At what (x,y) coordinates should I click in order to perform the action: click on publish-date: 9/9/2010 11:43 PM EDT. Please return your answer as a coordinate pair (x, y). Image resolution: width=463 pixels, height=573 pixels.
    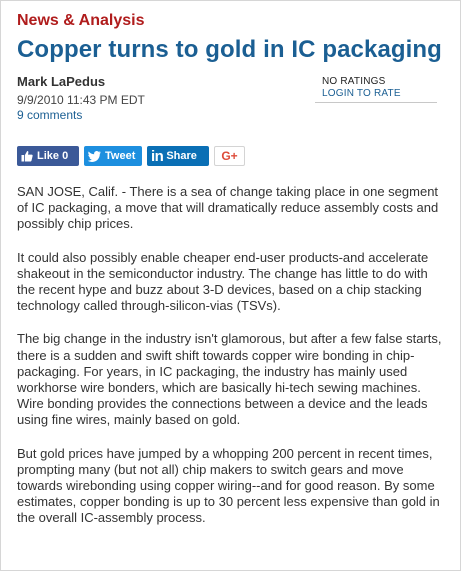
    Looking at the image, I should click on (81, 100).